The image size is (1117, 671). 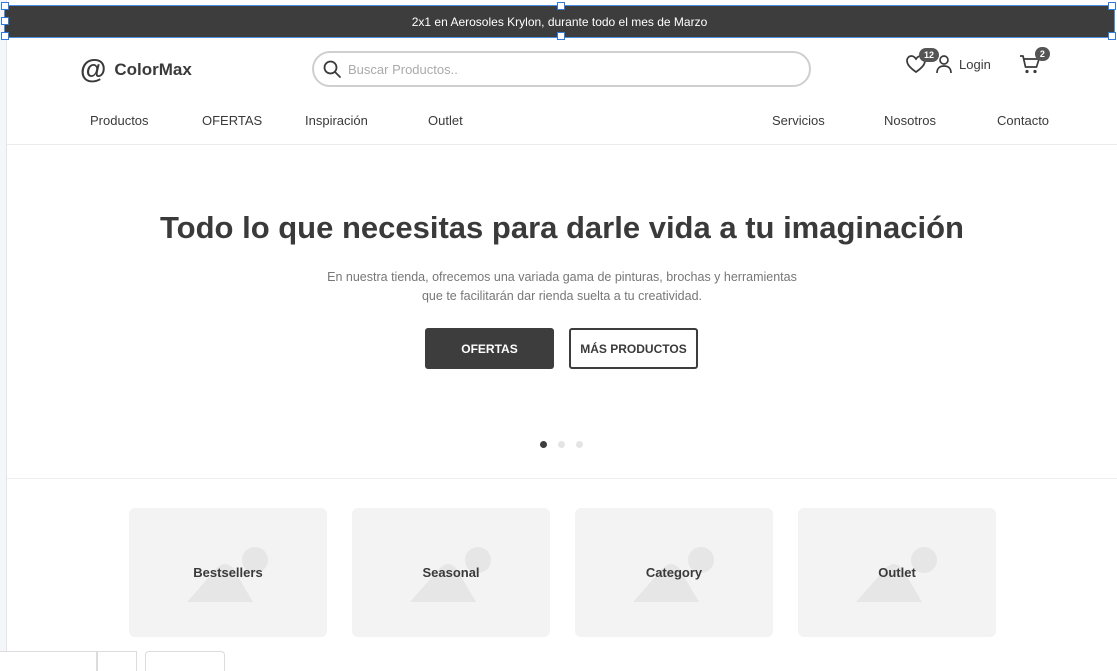 What do you see at coordinates (798, 120) in the screenshot?
I see `nav-item-servicios: Servicios` at bounding box center [798, 120].